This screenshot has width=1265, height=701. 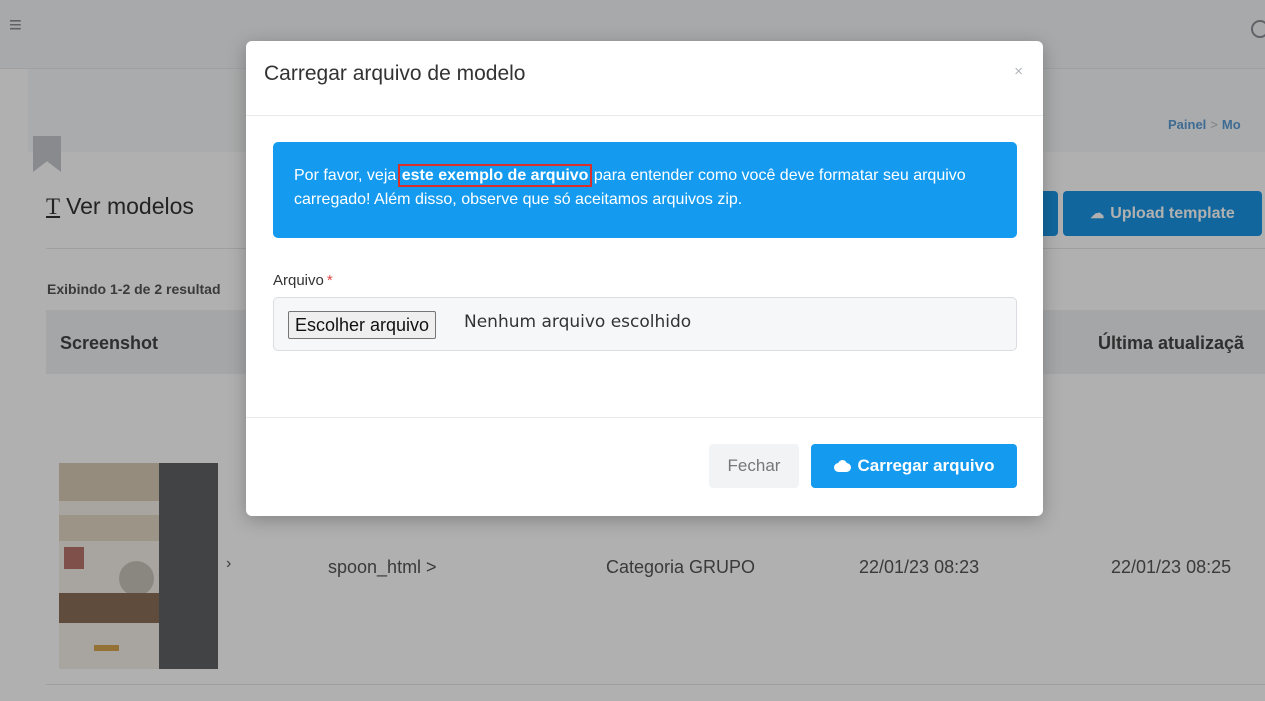 I want to click on upload-file-button: Carregar arquivo, so click(x=914, y=466).